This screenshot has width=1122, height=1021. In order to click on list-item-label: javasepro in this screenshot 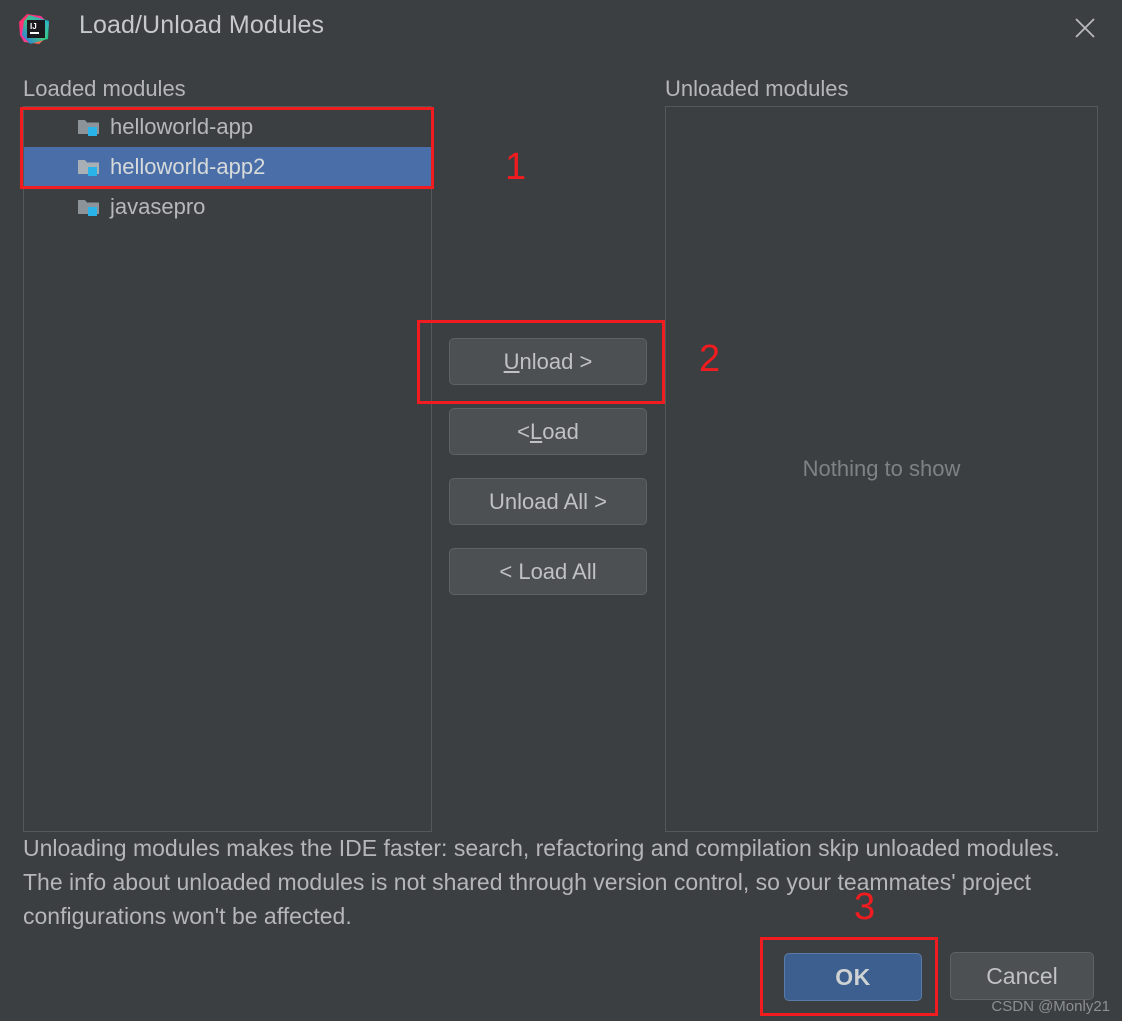, I will do `click(158, 206)`.